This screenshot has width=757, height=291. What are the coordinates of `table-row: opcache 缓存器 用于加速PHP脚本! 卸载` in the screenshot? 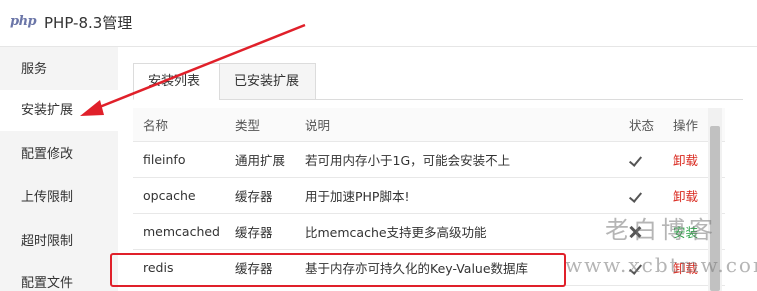 It's located at (429, 196).